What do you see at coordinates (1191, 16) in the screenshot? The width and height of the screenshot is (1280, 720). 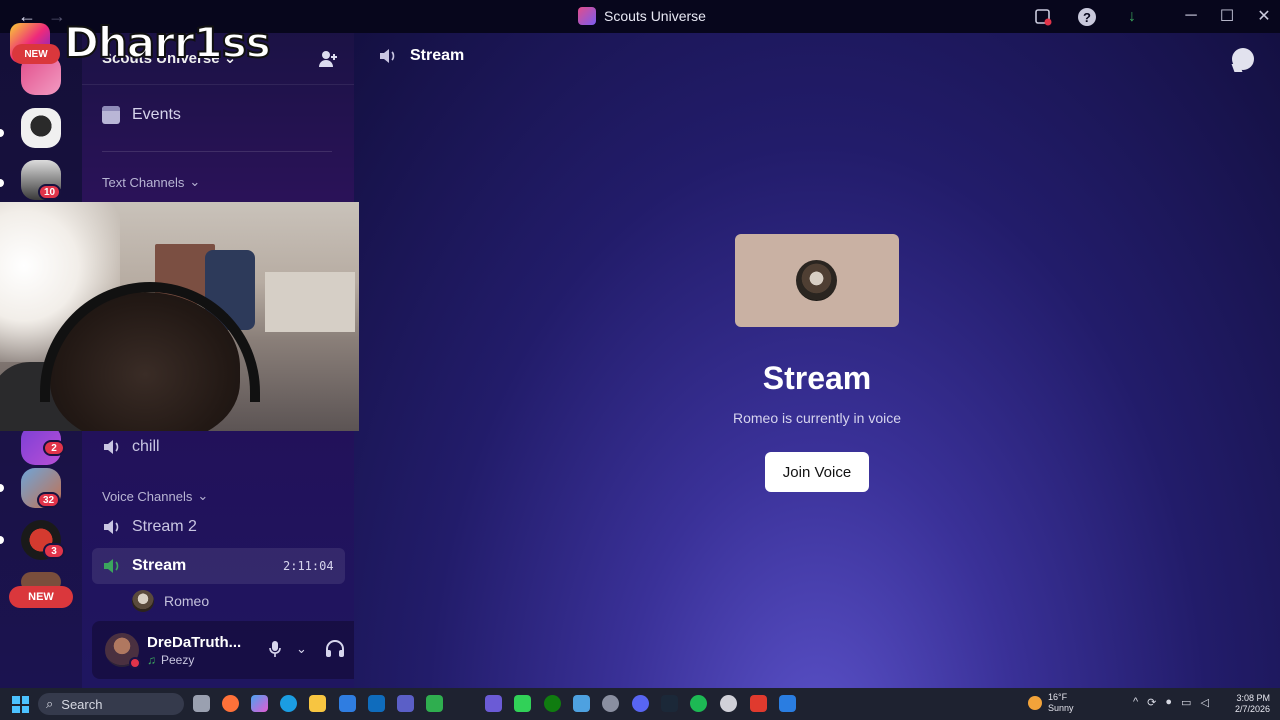 I see `minimize-icon: ─` at bounding box center [1191, 16].